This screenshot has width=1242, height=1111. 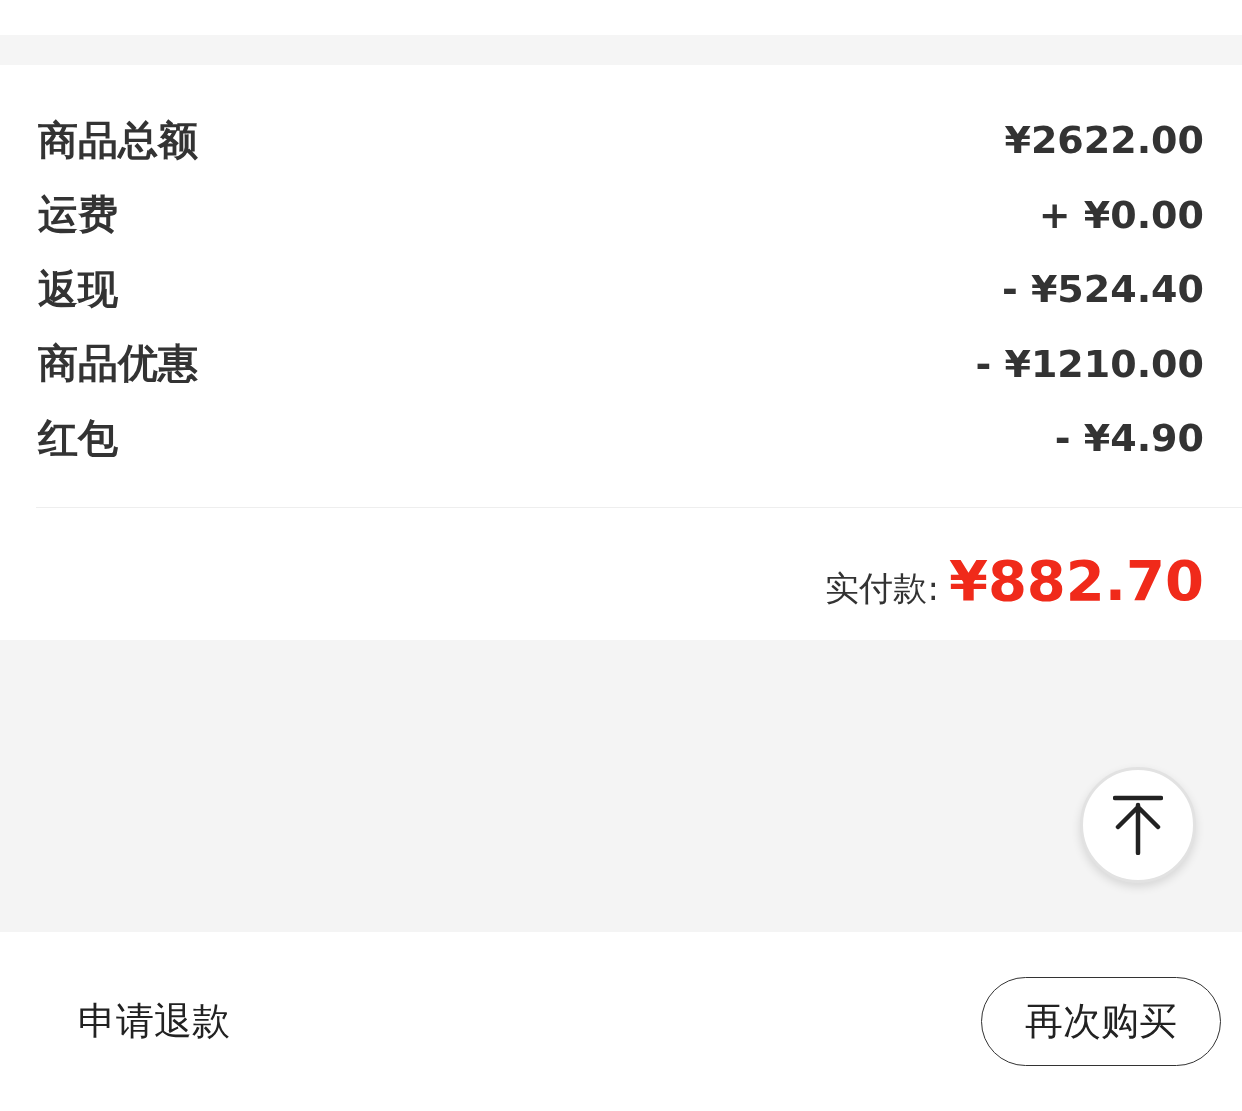 I want to click on refund-link: 申请退款, so click(x=154, y=1021).